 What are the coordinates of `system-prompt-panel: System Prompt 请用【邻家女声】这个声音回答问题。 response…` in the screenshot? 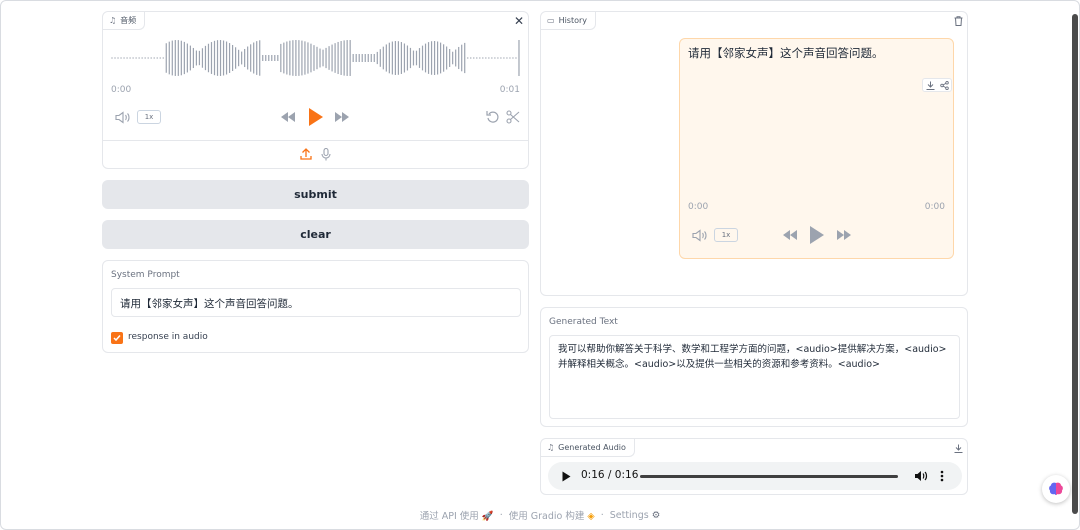 It's located at (315, 306).